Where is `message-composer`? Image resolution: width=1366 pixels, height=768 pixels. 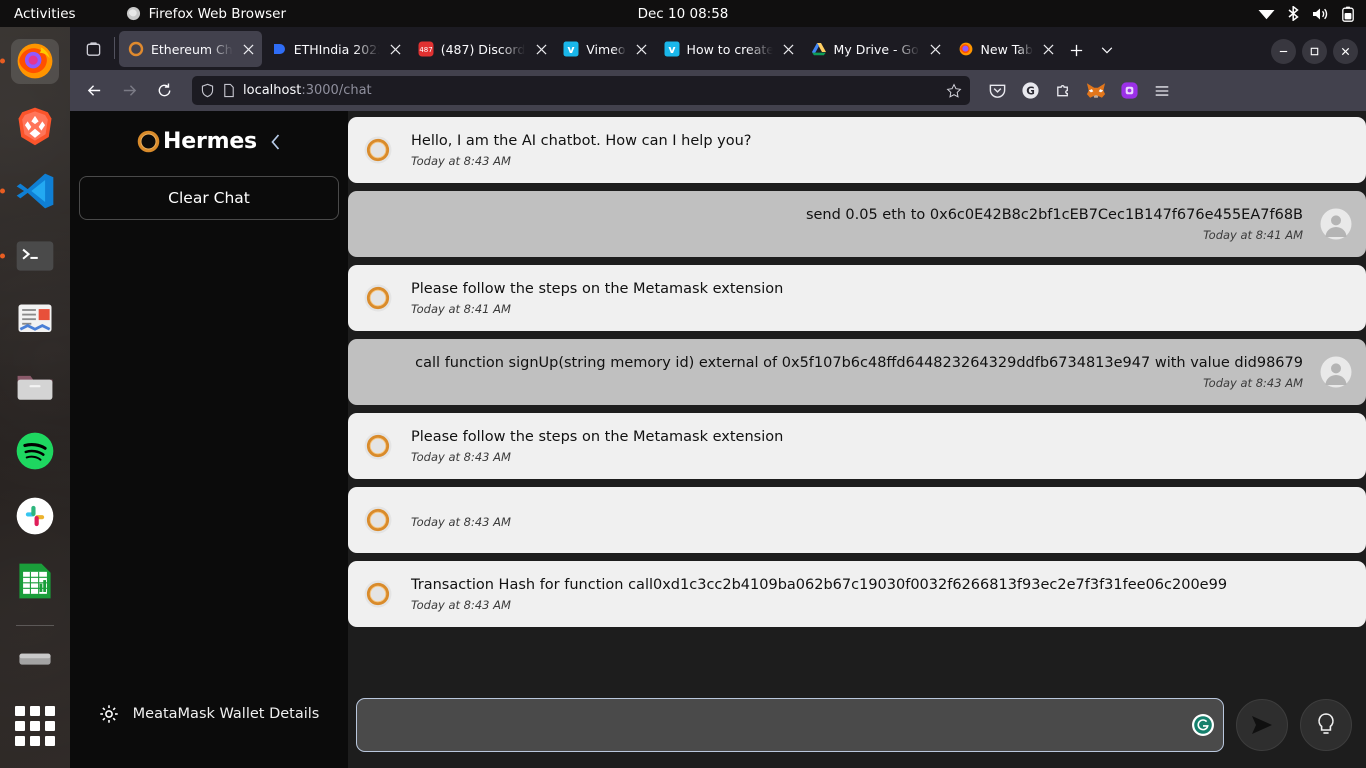 message-composer is located at coordinates (857, 729).